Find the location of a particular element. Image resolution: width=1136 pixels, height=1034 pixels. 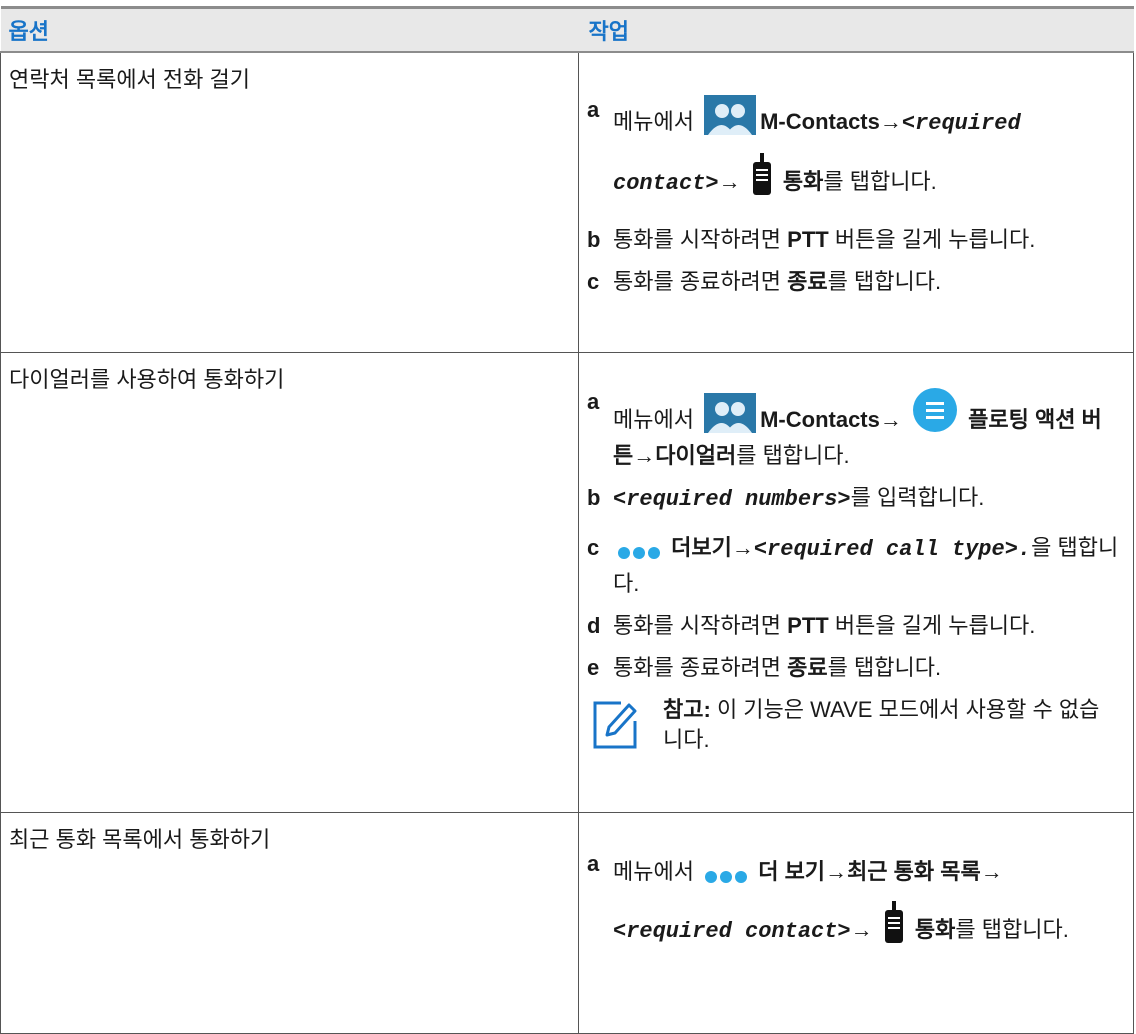

step-d: d 통화를 시작하려면 PTT 버튼을 길게 누릅니다. is located at coordinates (811, 625).